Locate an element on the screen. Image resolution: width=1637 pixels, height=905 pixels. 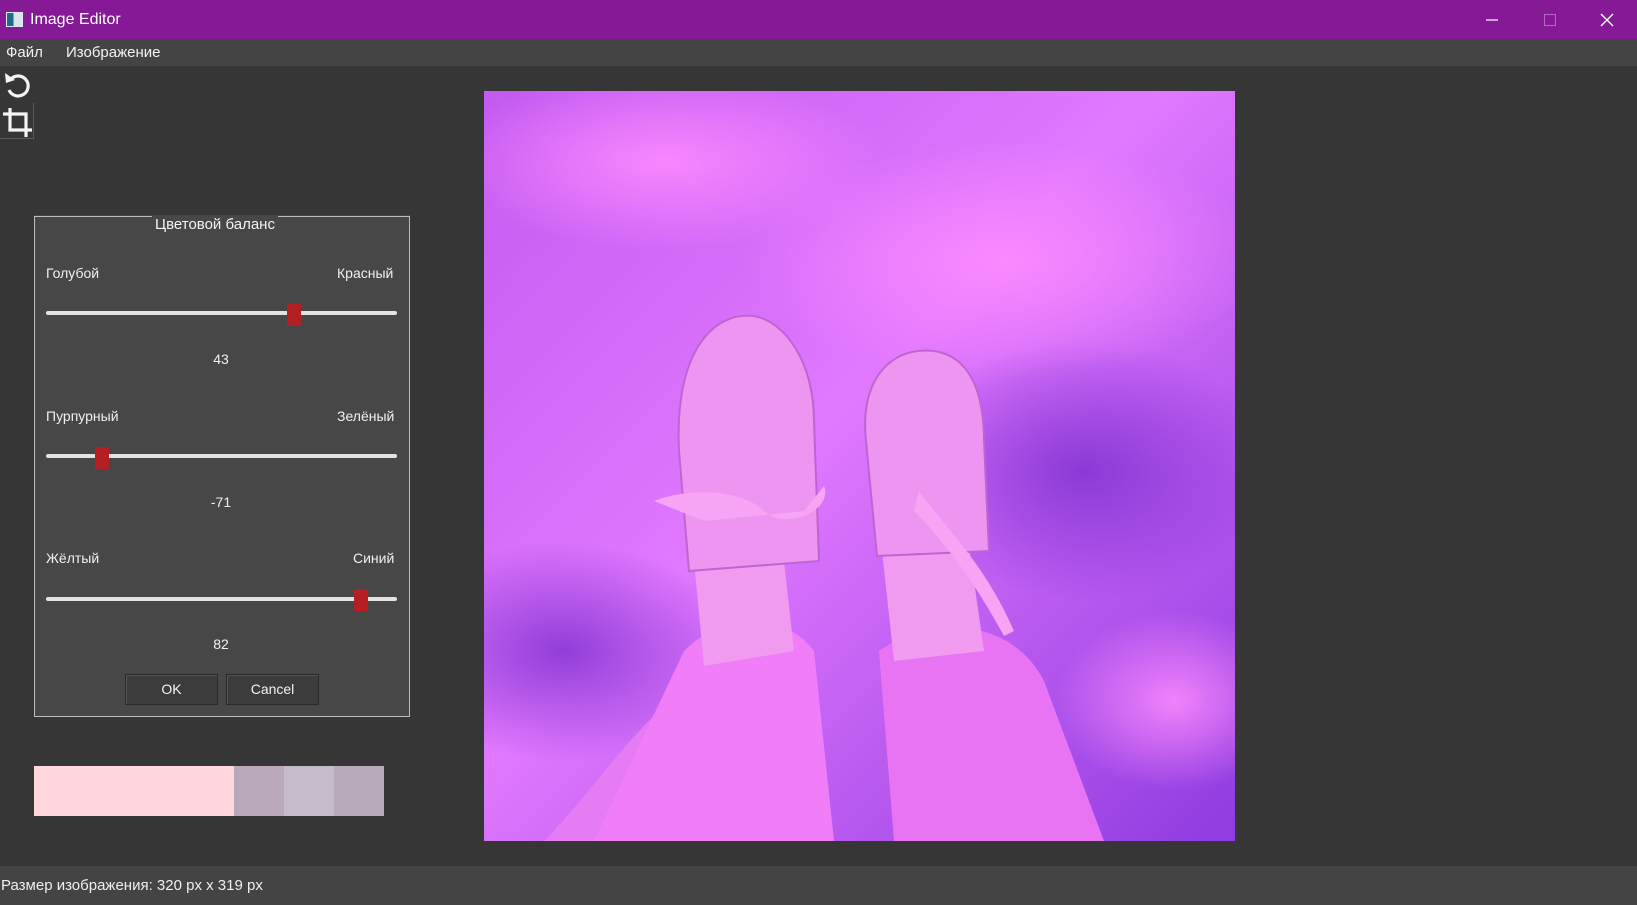
minimize-button is located at coordinates (1493, 19).